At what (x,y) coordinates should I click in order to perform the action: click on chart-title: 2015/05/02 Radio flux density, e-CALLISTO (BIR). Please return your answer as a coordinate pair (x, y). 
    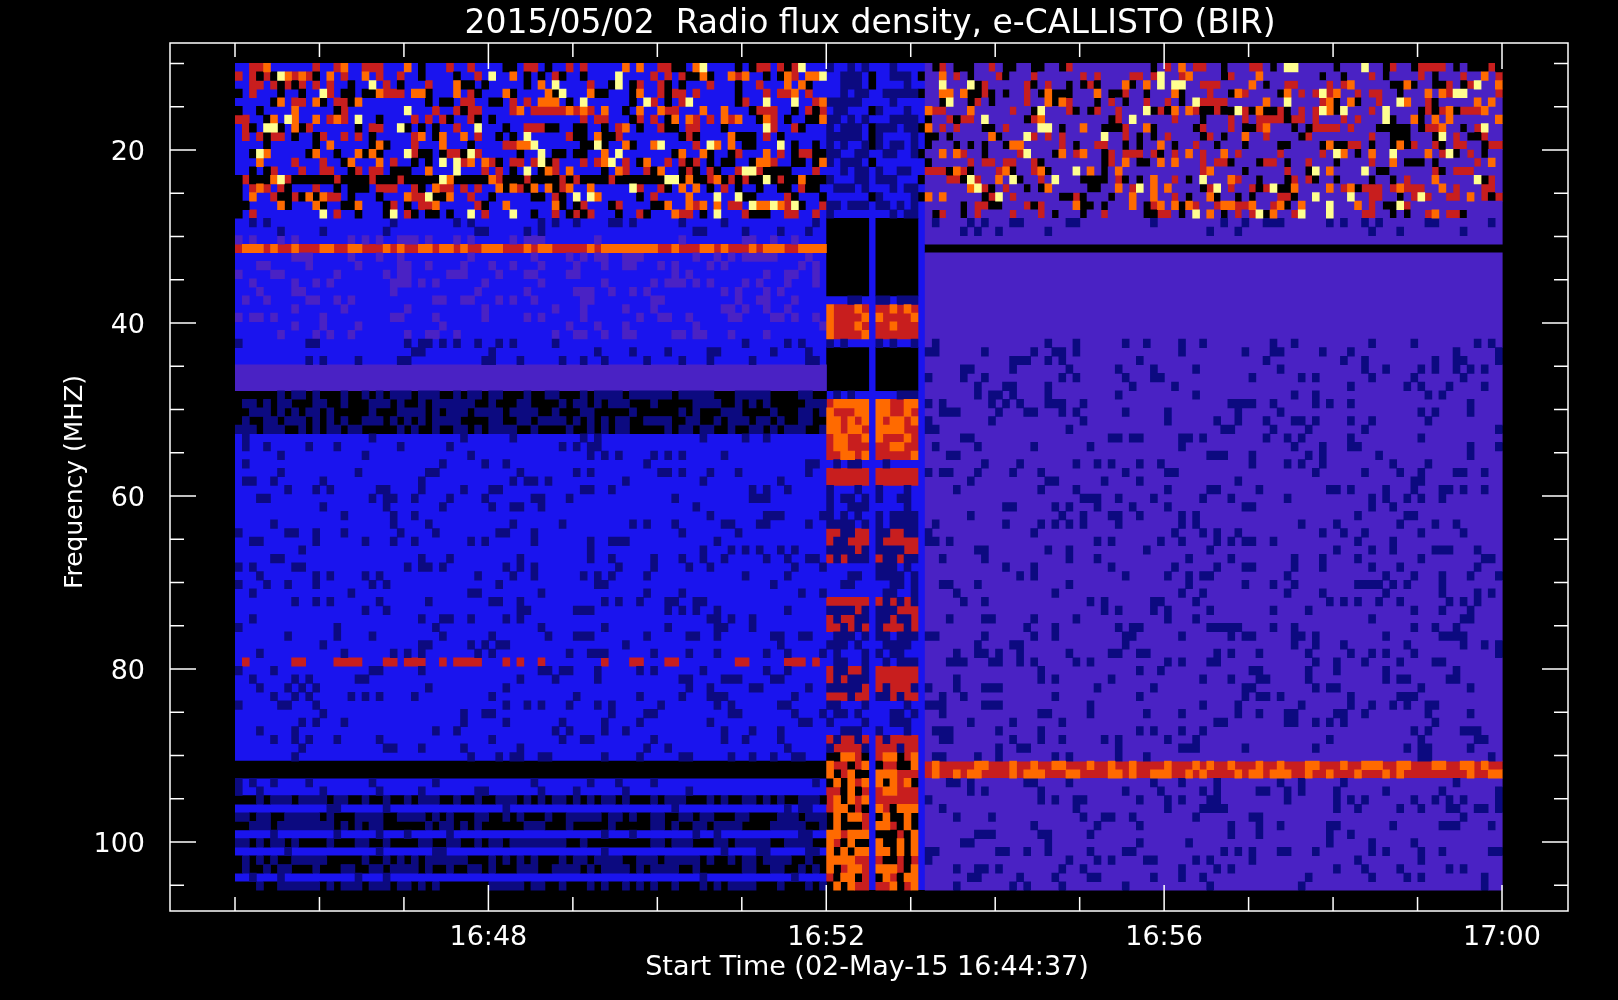
    Looking at the image, I should click on (870, 21).